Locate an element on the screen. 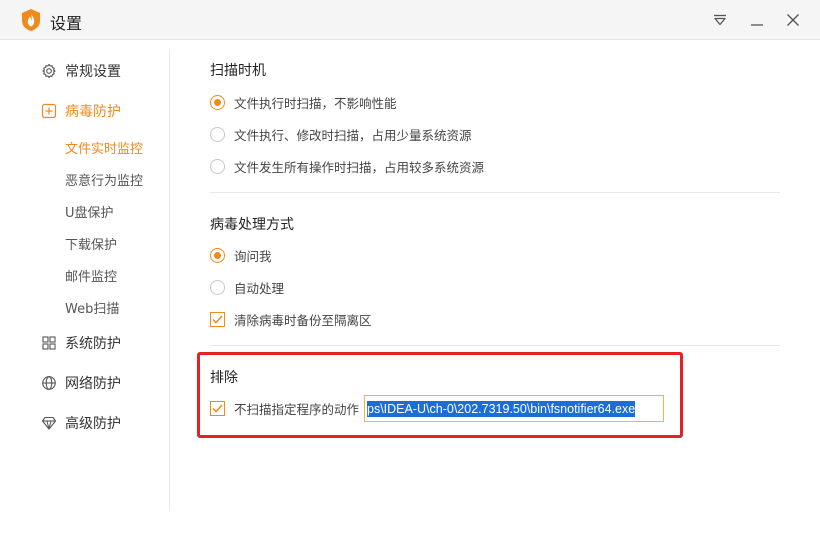 This screenshot has width=820, height=540. globe-icon is located at coordinates (49, 383).